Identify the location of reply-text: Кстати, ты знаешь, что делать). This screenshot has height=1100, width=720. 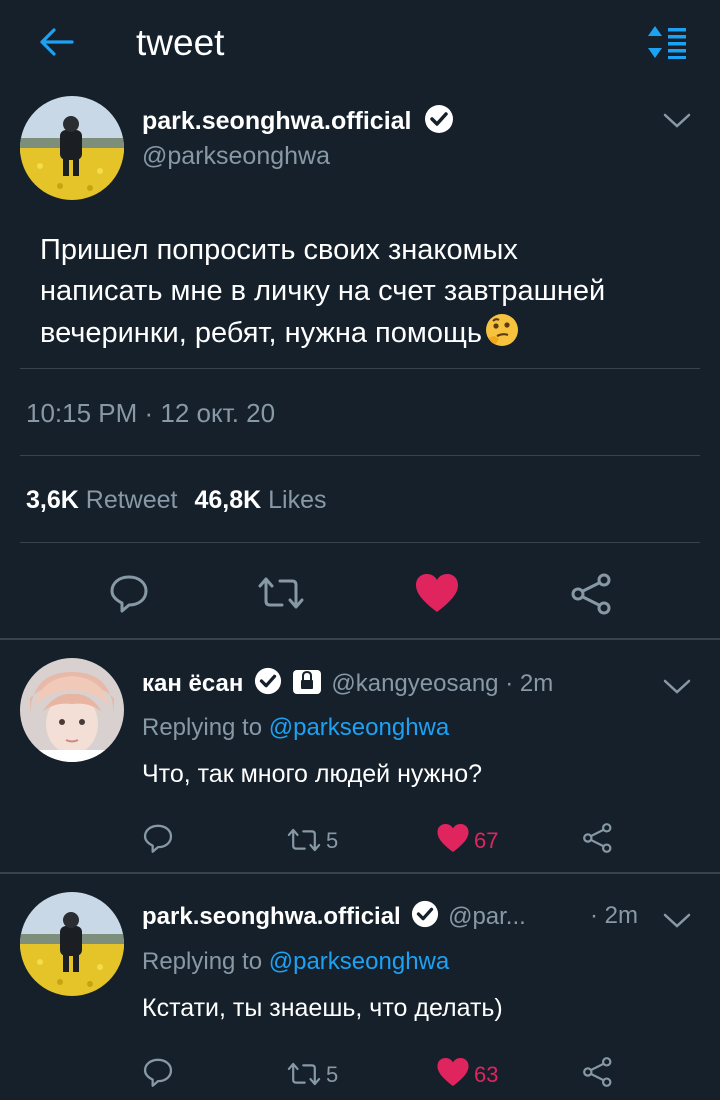
(322, 1008).